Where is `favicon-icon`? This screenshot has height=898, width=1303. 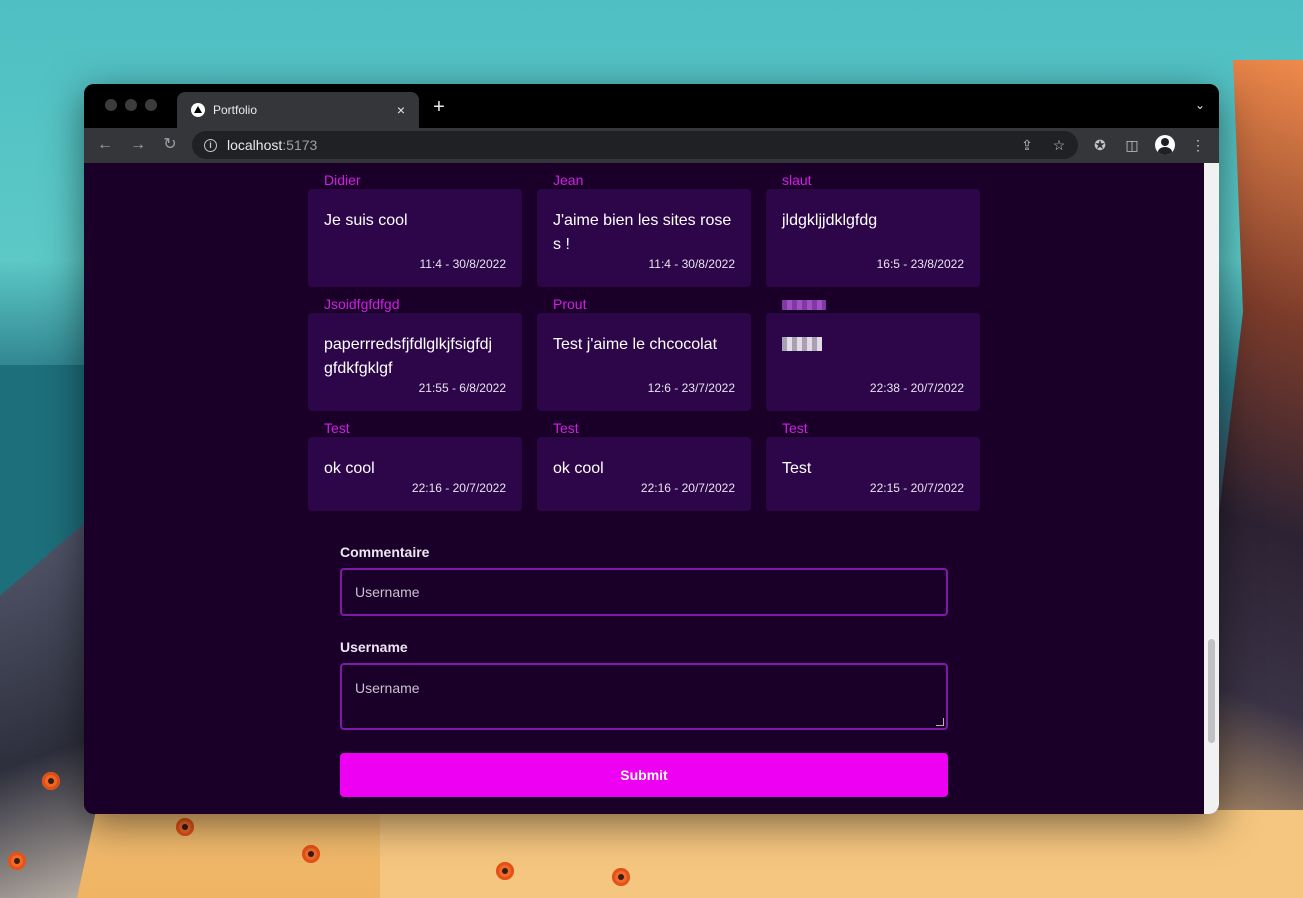 favicon-icon is located at coordinates (198, 110).